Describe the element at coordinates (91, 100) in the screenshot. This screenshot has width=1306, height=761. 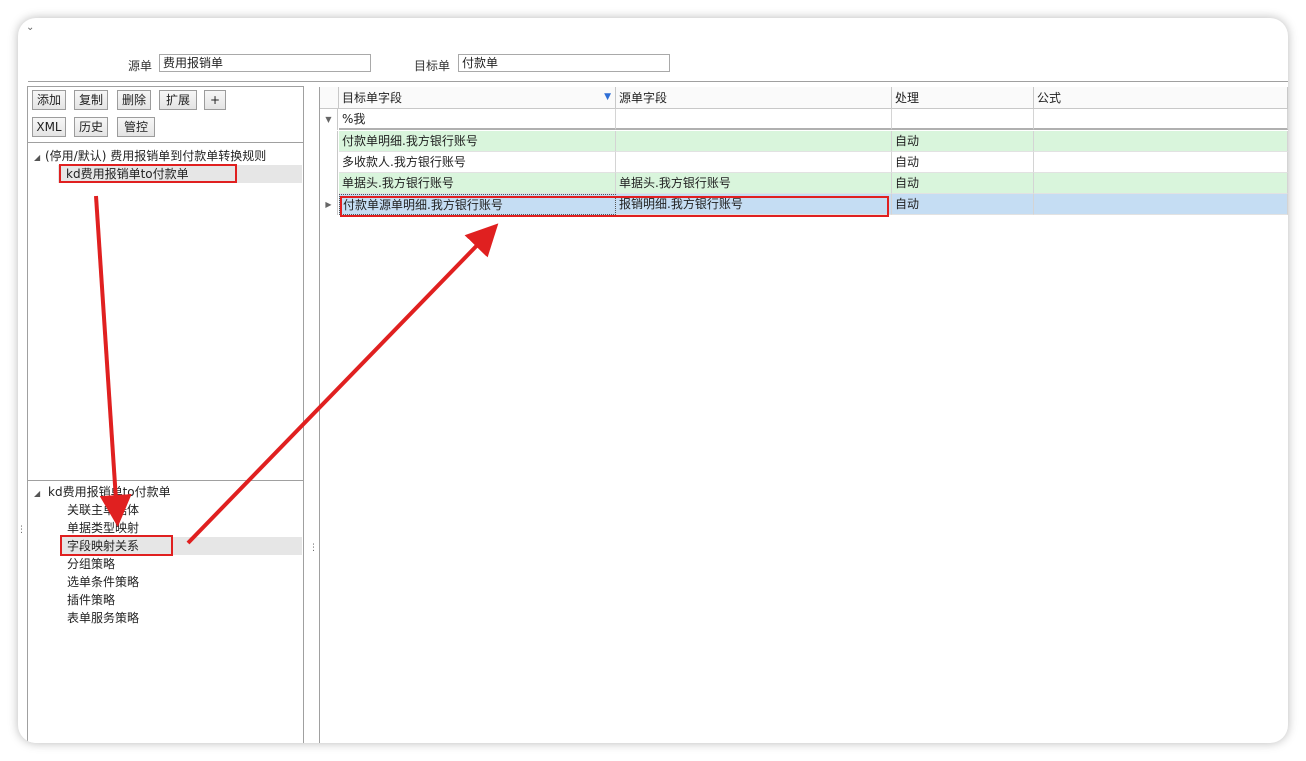
I see `copy-button: 复制` at that location.